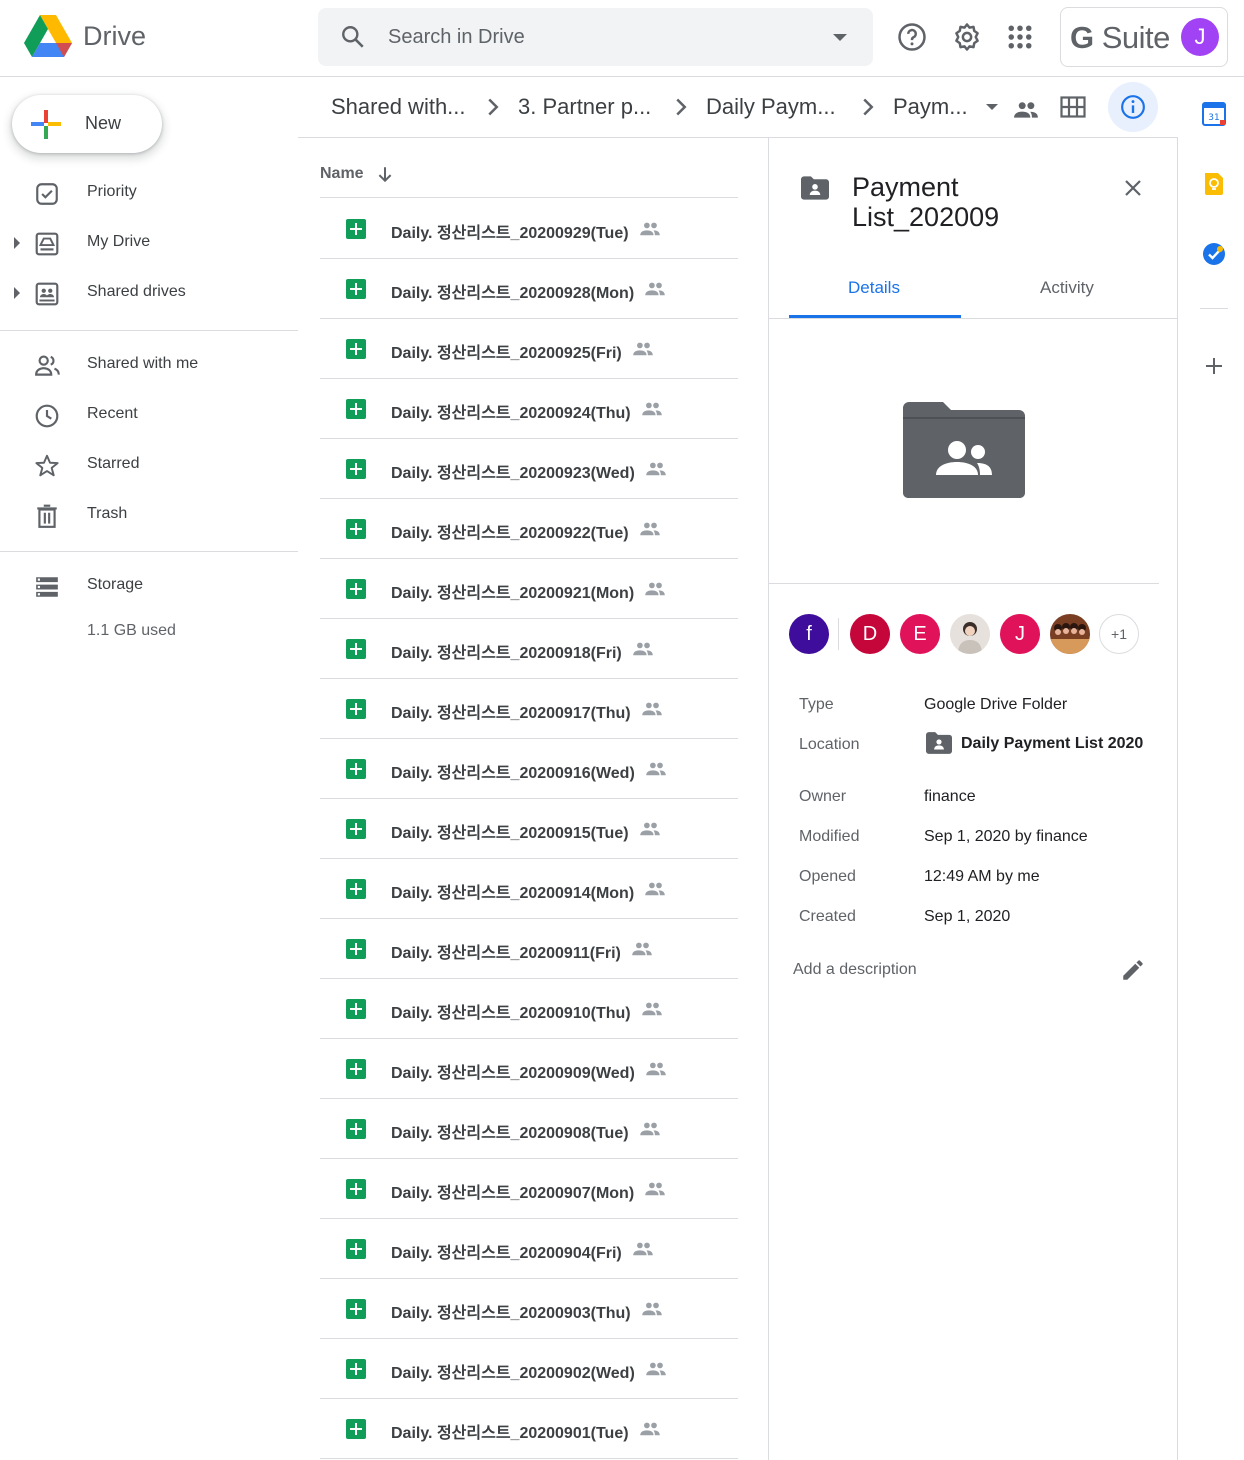 The image size is (1244, 1460). I want to click on location-label: Location, so click(829, 744).